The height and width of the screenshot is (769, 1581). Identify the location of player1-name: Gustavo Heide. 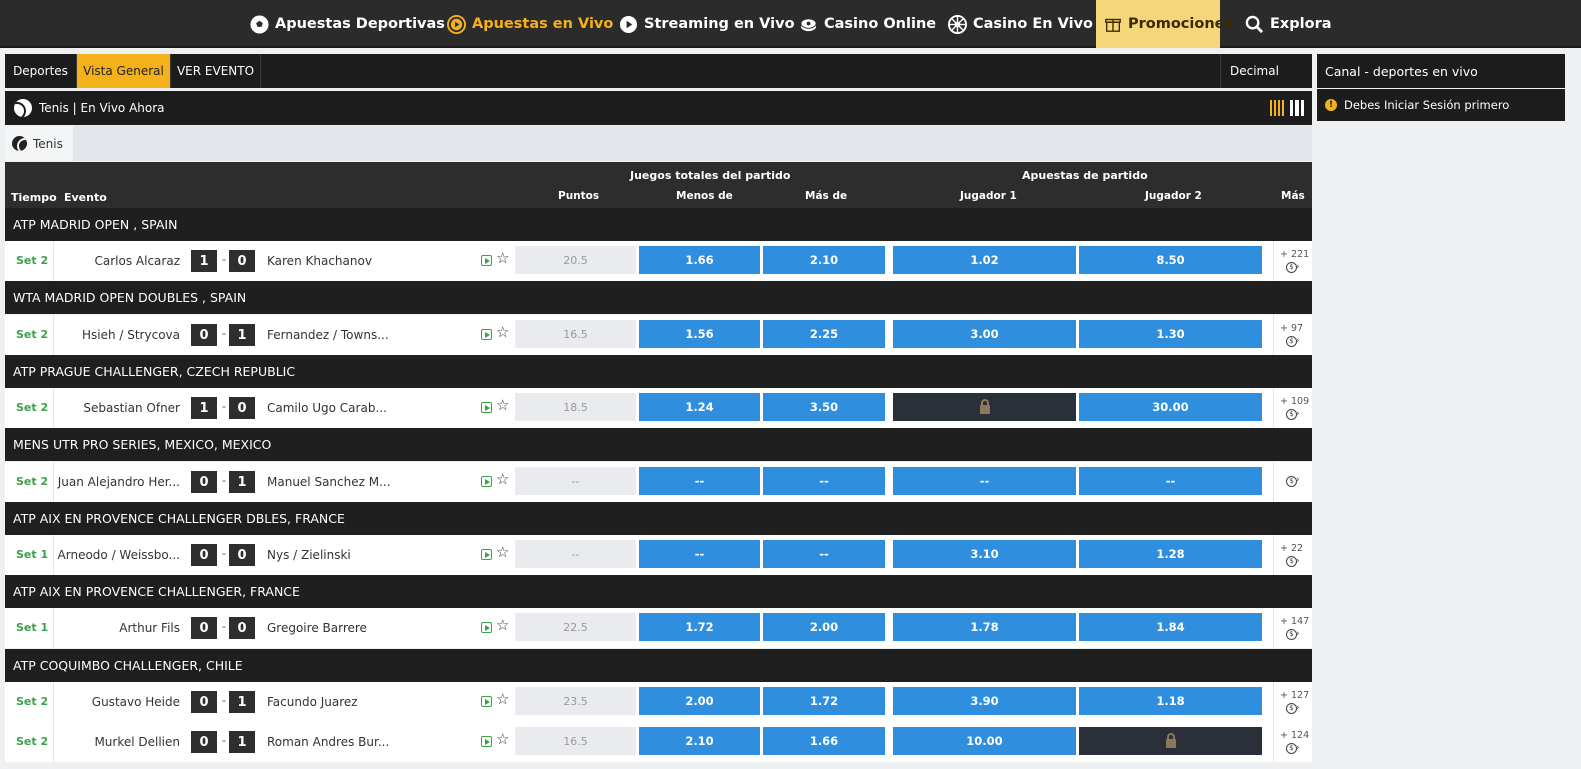
(136, 702).